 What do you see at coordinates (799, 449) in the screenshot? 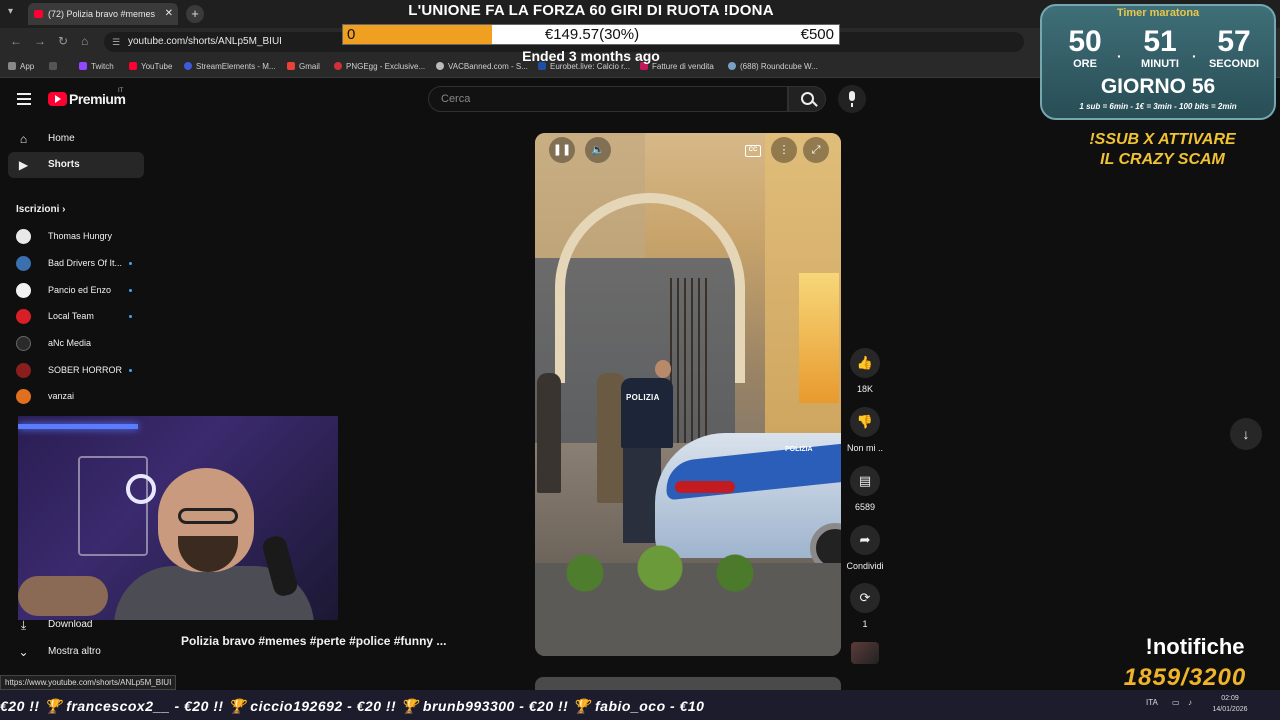
I see `police-car-text: POLIZIA` at bounding box center [799, 449].